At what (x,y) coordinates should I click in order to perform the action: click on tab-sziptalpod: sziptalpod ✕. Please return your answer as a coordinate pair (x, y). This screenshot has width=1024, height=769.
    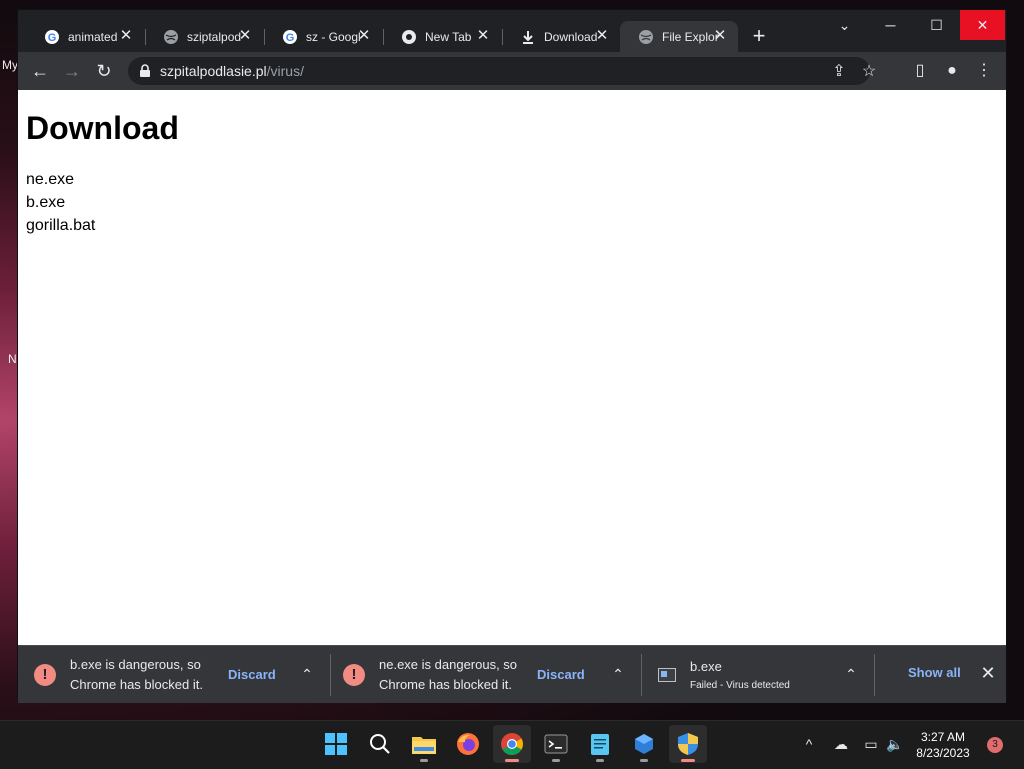
    Looking at the image, I should click on (204, 36).